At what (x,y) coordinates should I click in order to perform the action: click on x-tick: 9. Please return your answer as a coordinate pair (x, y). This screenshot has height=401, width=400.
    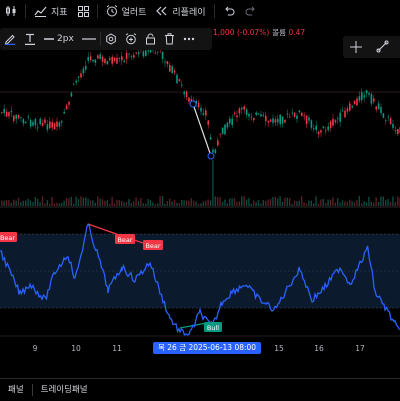
    Looking at the image, I should click on (35, 348).